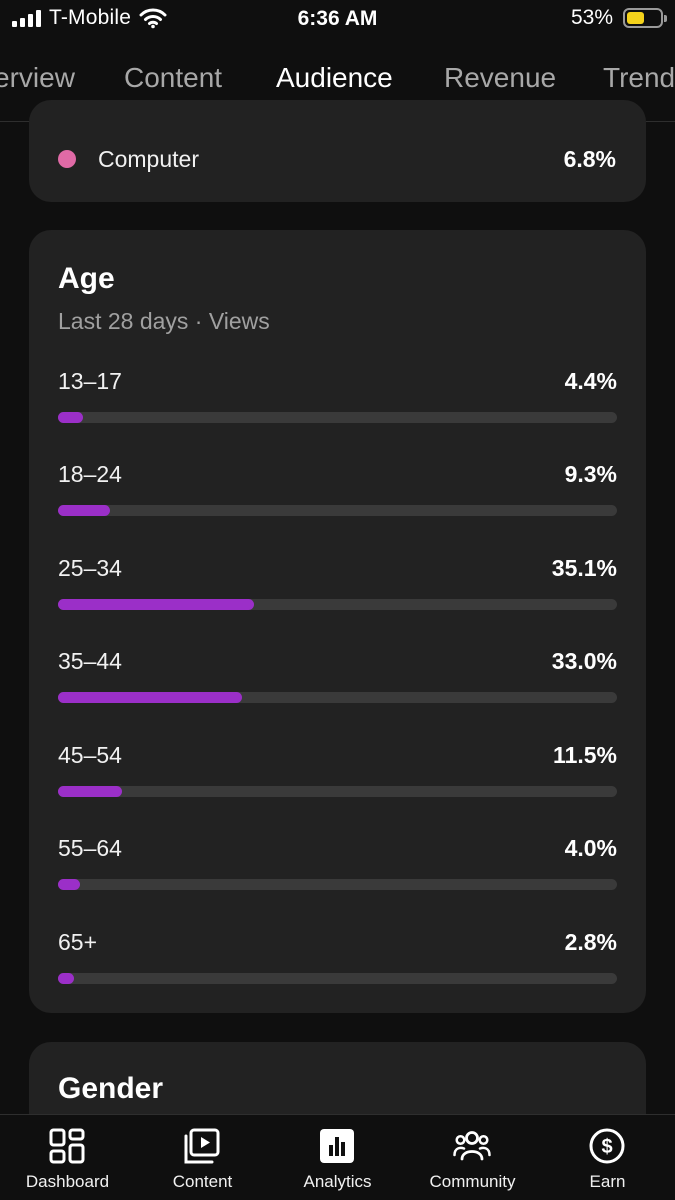  What do you see at coordinates (67, 1181) in the screenshot?
I see `nav-dashboard-label: Dashboard` at bounding box center [67, 1181].